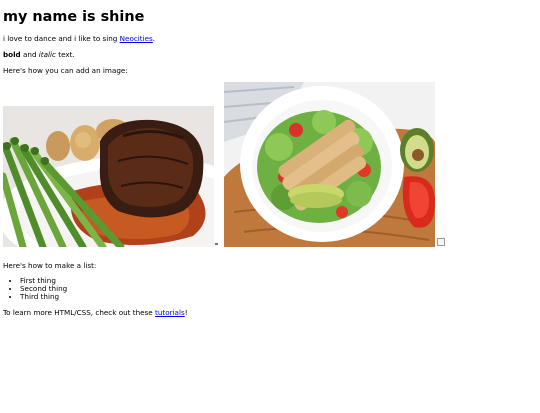 This screenshot has width=540, height=413. What do you see at coordinates (108, 176) in the screenshot?
I see `steak-image` at bounding box center [108, 176].